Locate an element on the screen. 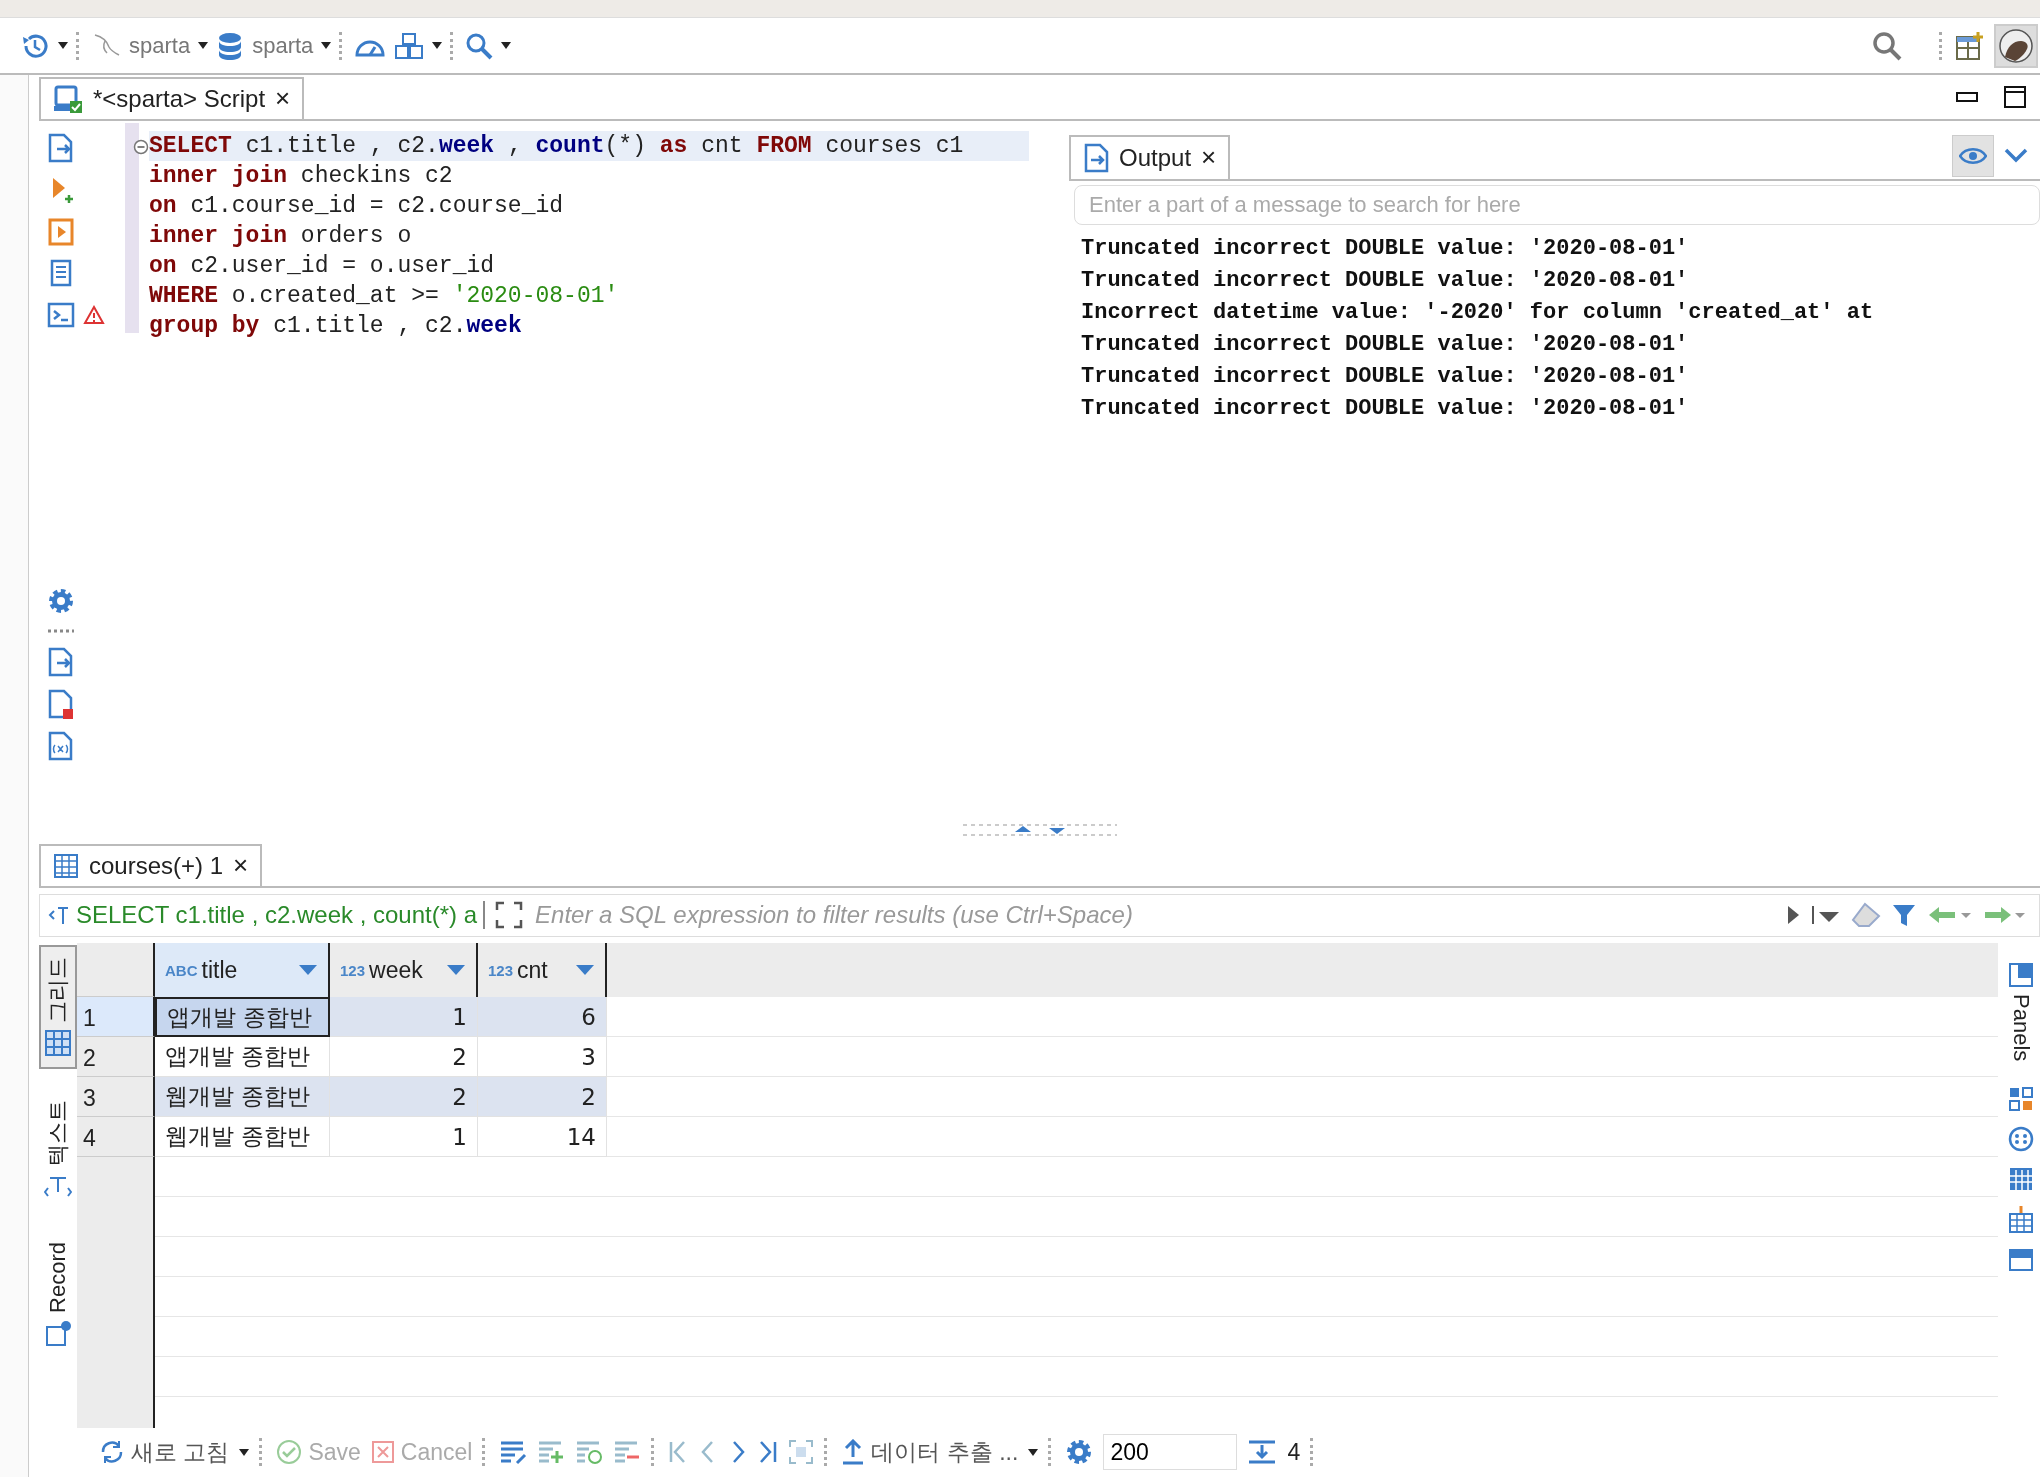  filter-icon is located at coordinates (1904, 915).